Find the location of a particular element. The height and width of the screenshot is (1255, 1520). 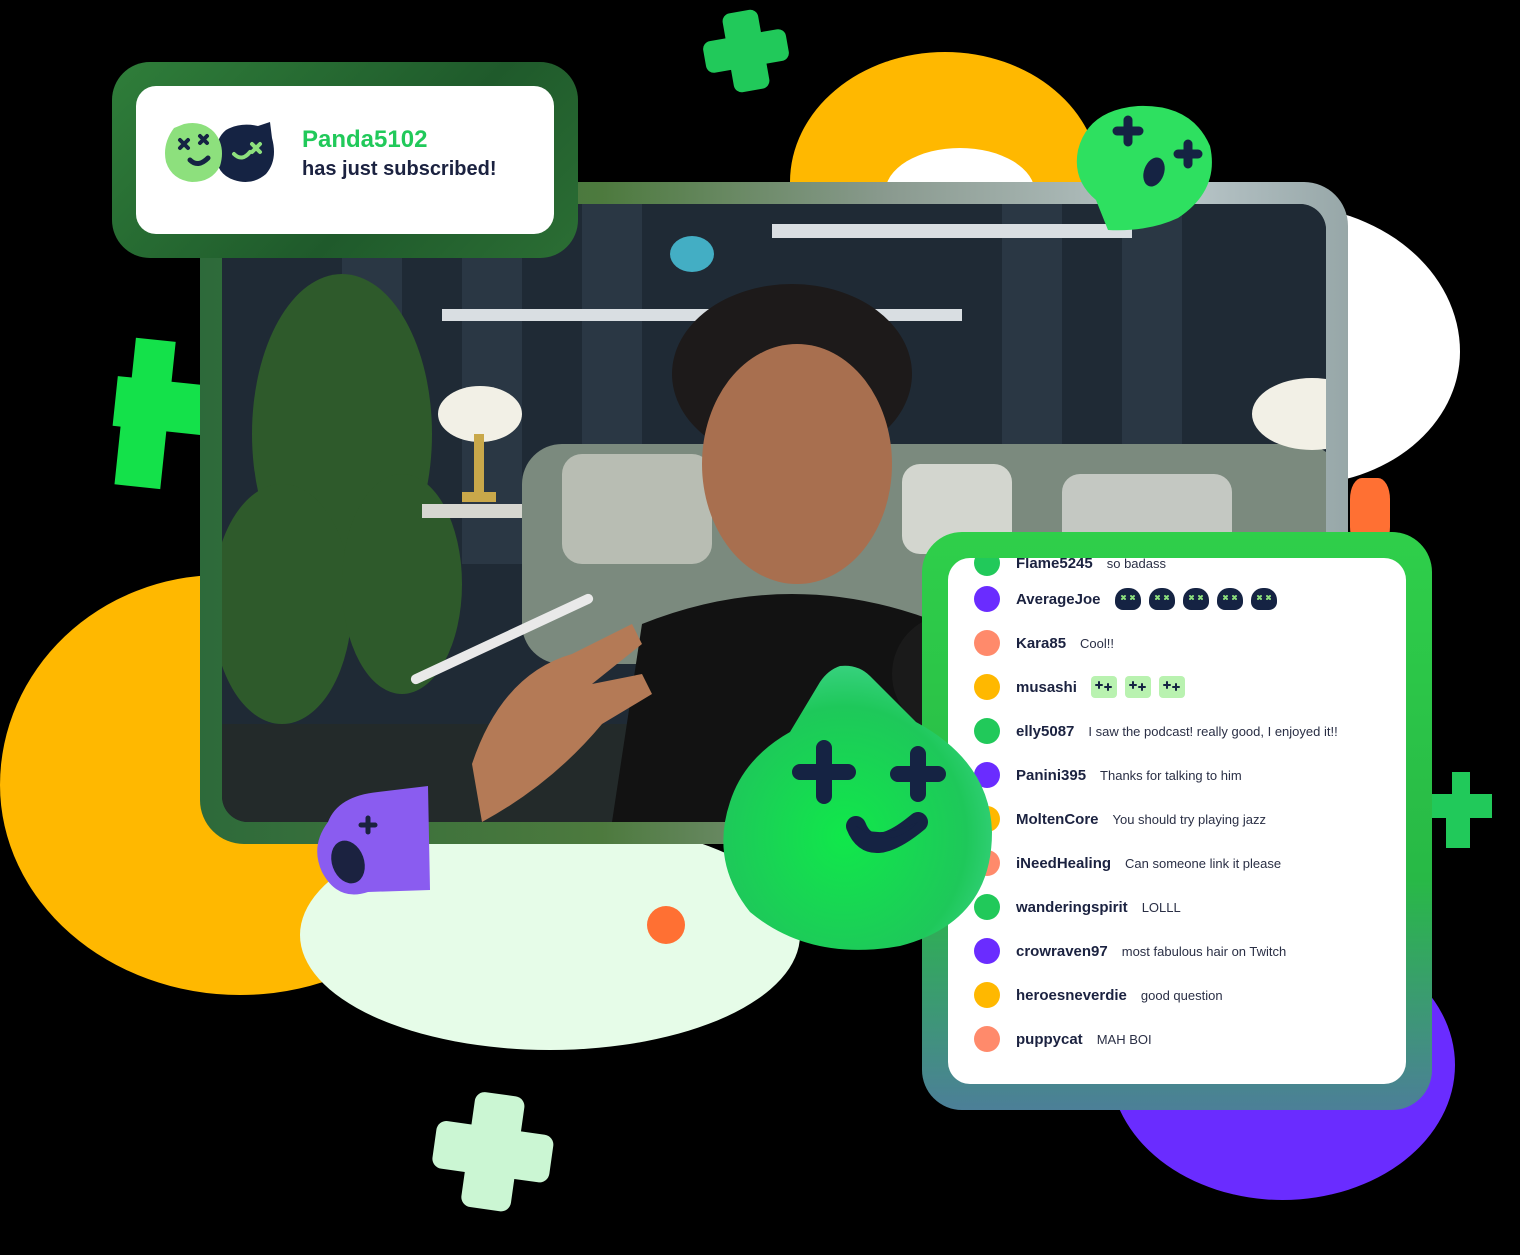

chat-row: musashi is located at coordinates (1185, 687).